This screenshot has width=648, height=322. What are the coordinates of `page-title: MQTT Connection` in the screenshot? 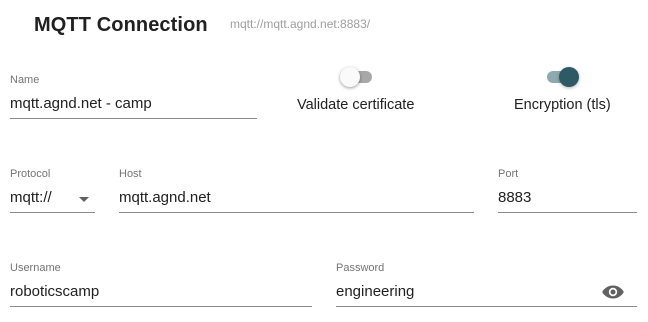 It's located at (121, 25).